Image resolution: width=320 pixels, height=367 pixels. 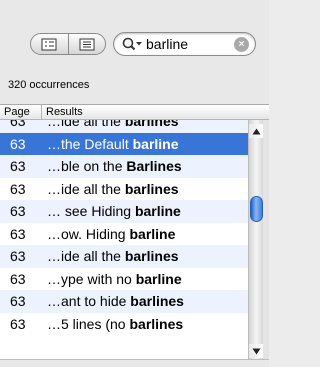 What do you see at coordinates (17, 112) in the screenshot?
I see `page-column-header: Page` at bounding box center [17, 112].